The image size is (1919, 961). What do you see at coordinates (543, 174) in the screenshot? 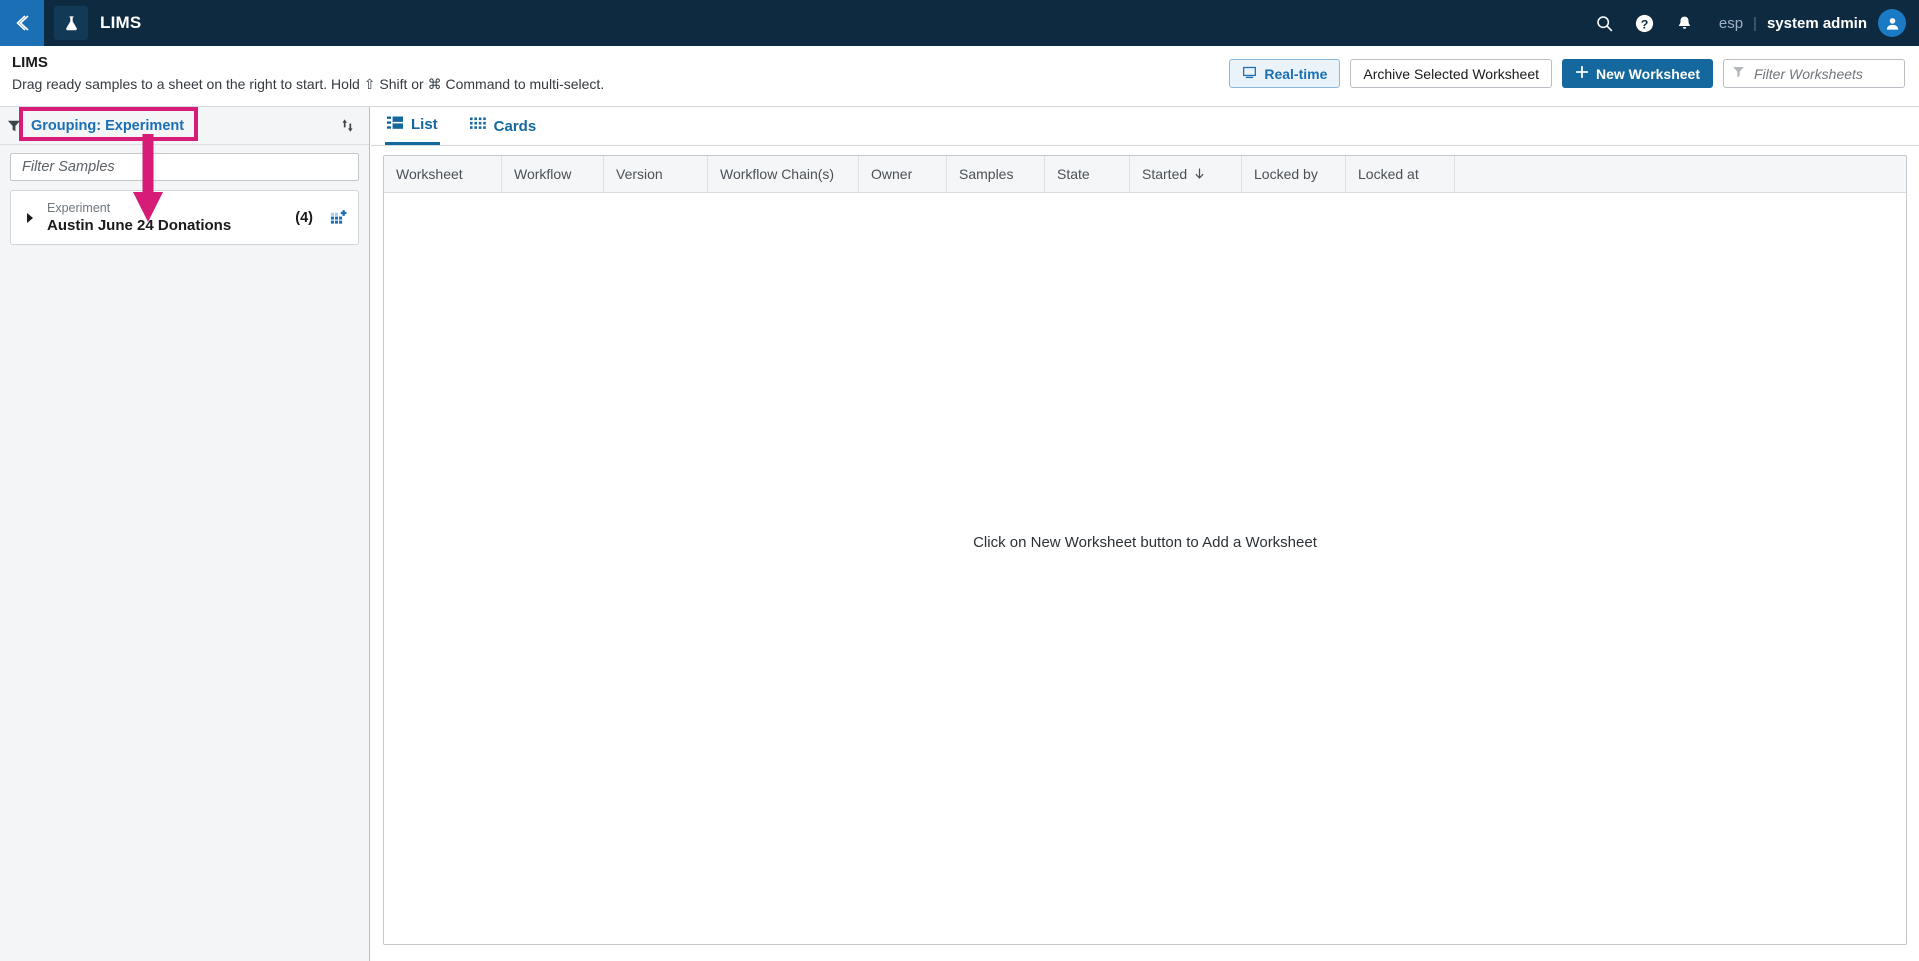
I see `table-column-label: Workflow` at bounding box center [543, 174].